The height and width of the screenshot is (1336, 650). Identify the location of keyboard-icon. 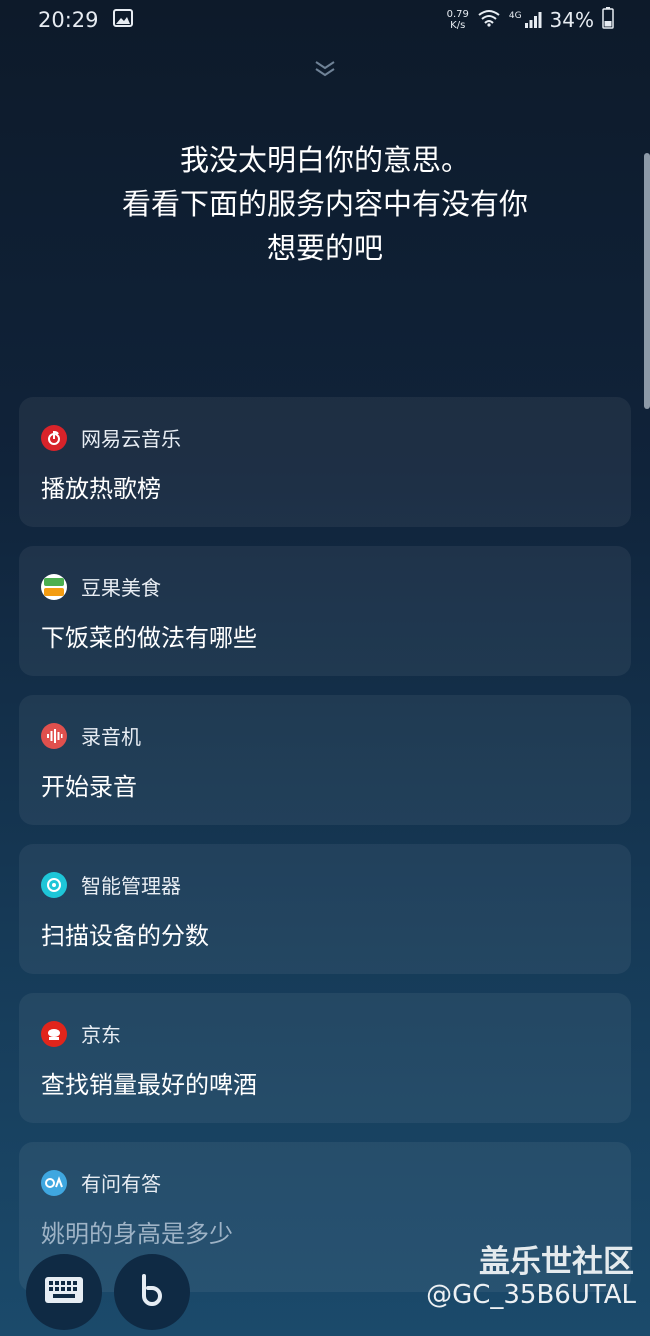
(64, 1292).